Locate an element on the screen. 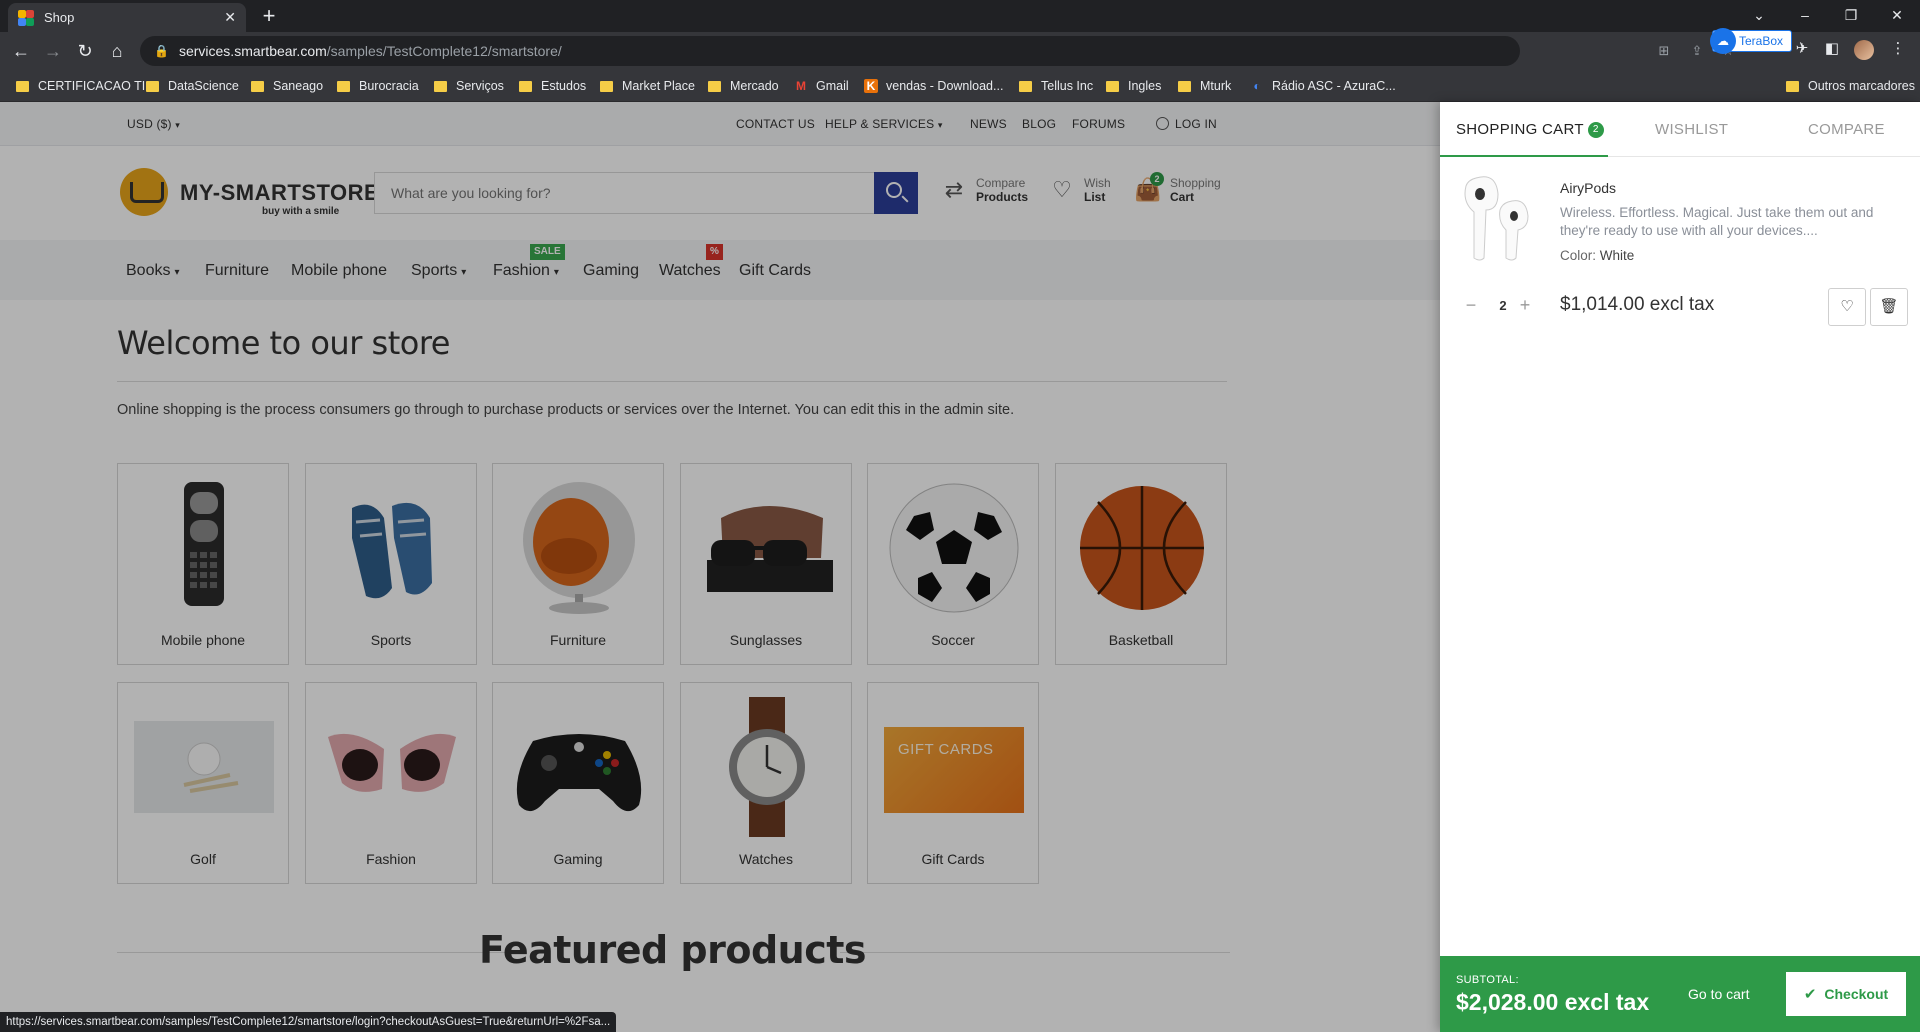 Image resolution: width=1920 pixels, height=1032 pixels. cloud-icon: ☁ is located at coordinates (1723, 41).